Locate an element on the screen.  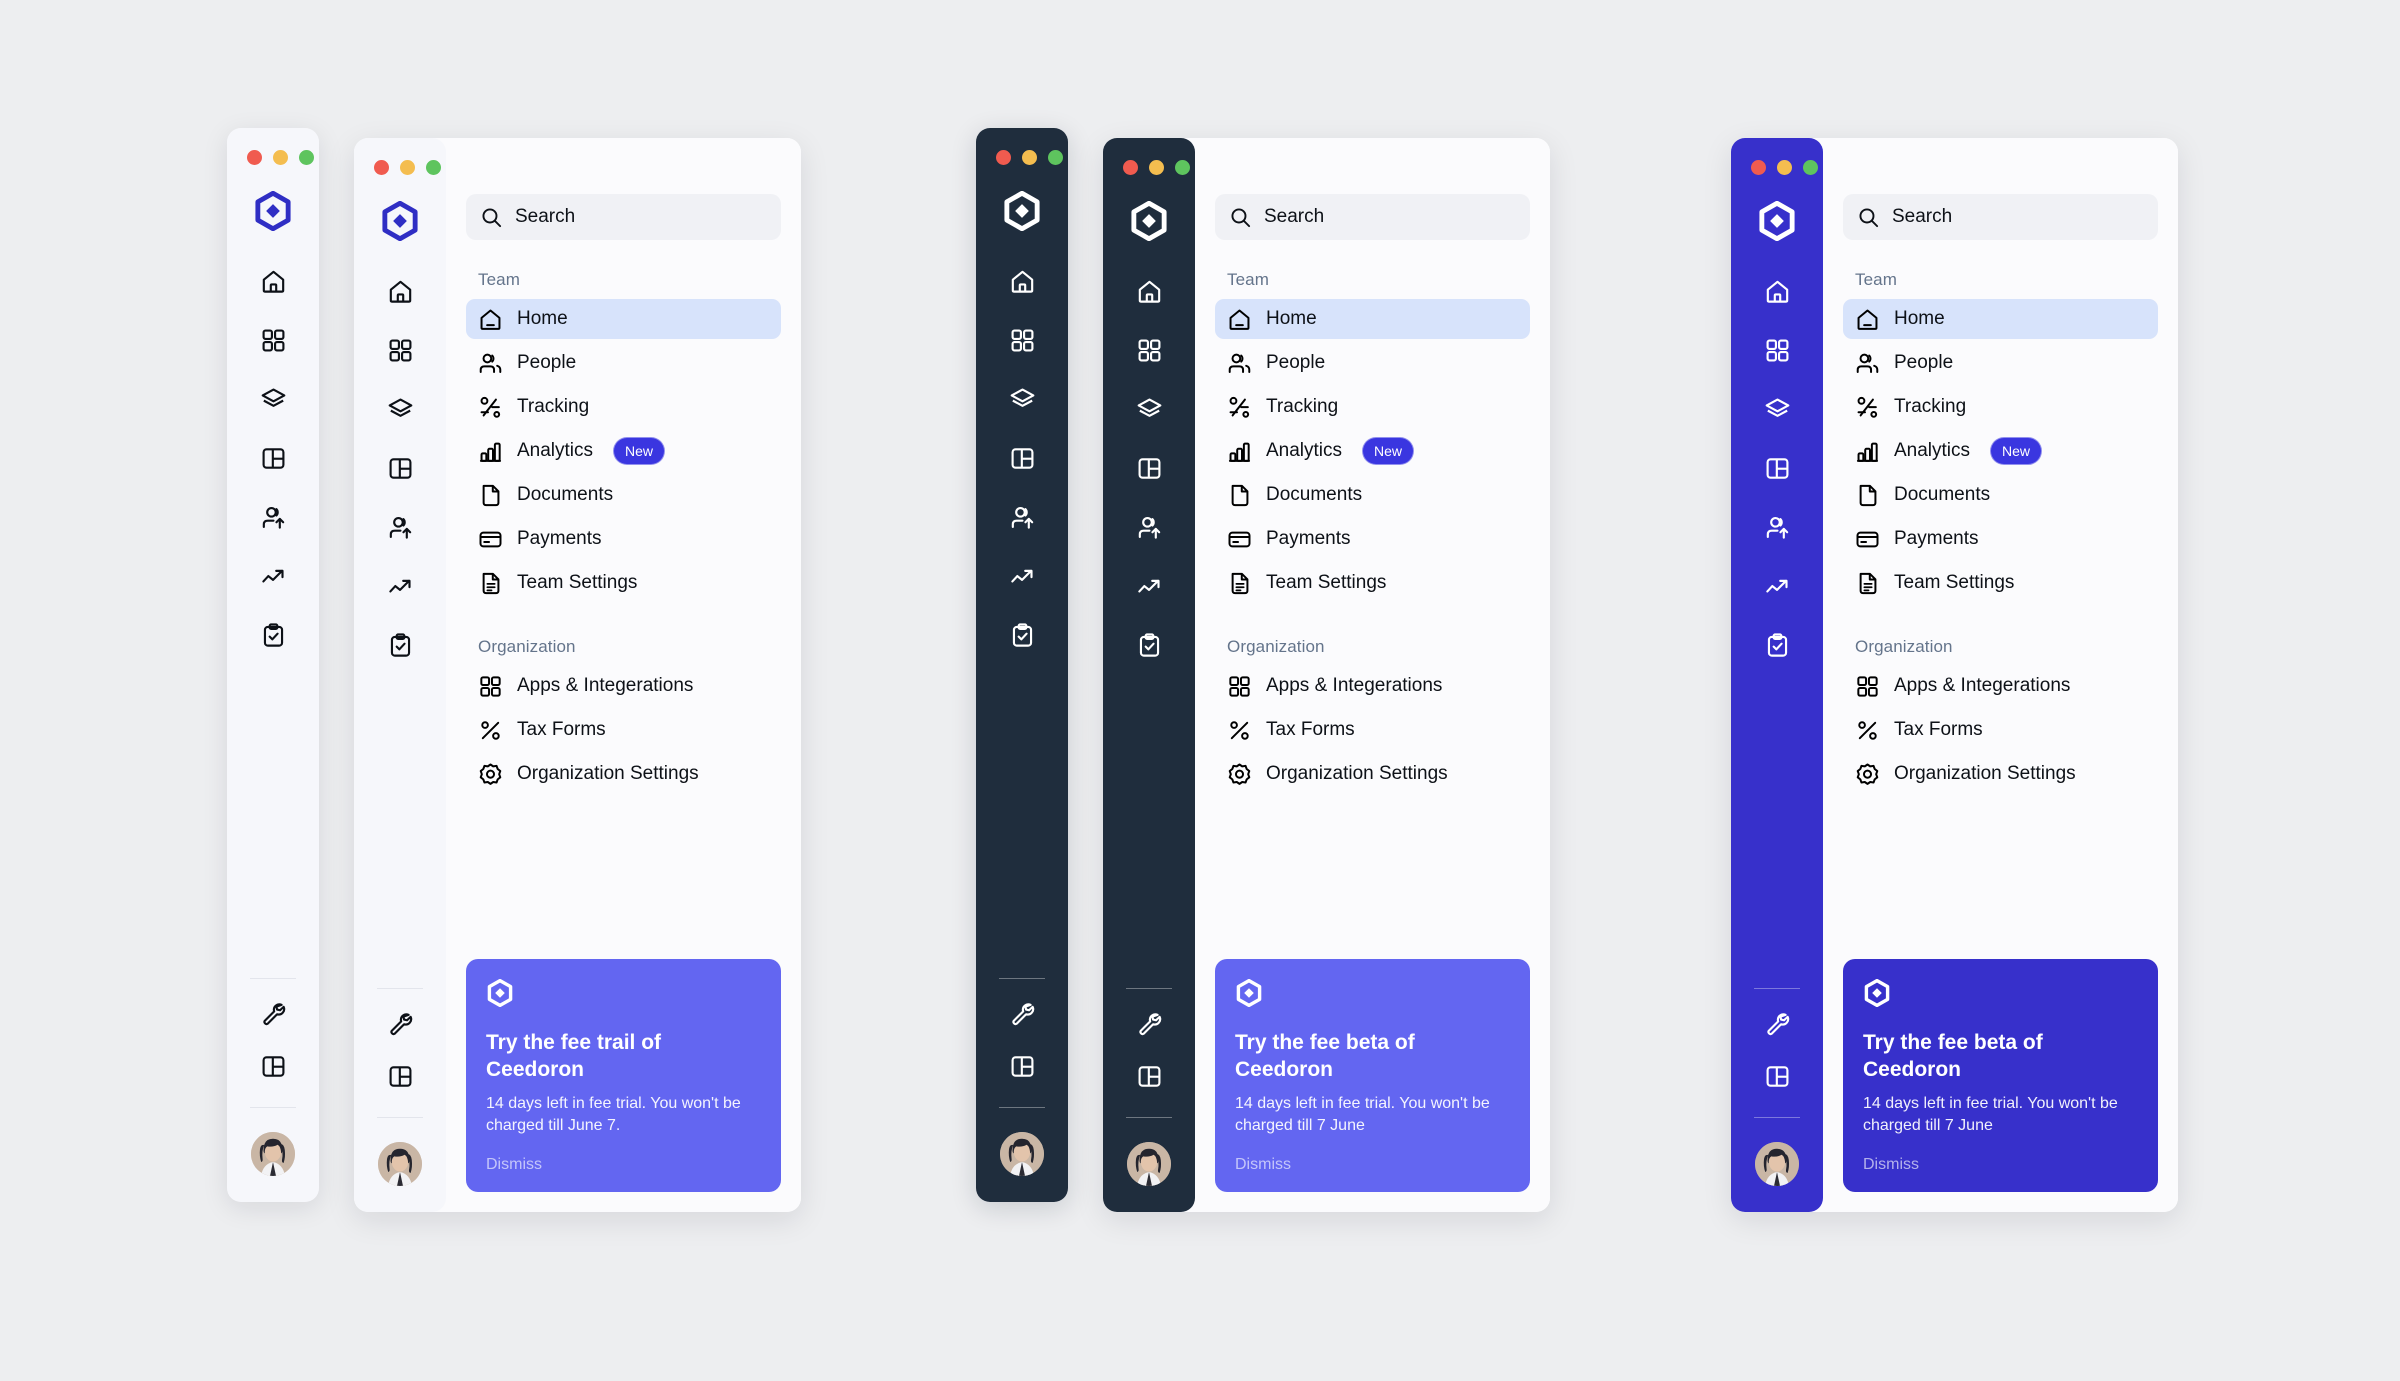
window-collapsed-dark is located at coordinates (1022, 665).